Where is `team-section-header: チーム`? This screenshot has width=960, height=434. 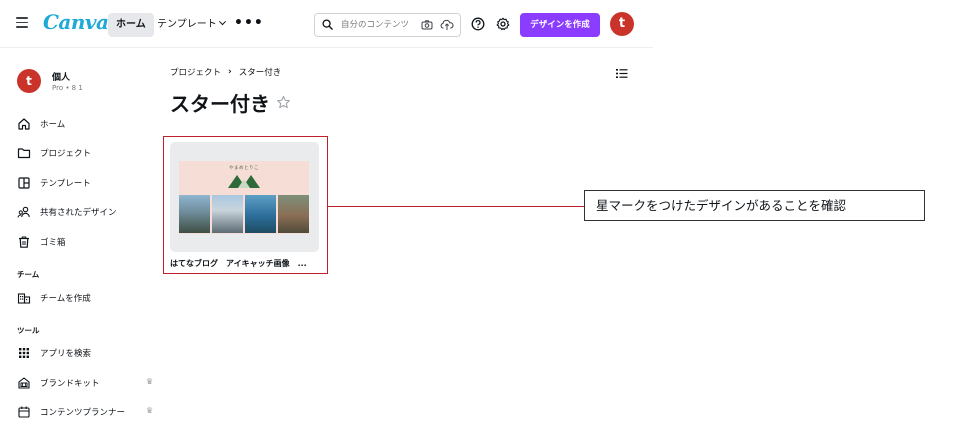
team-section-header: チーム is located at coordinates (28, 274).